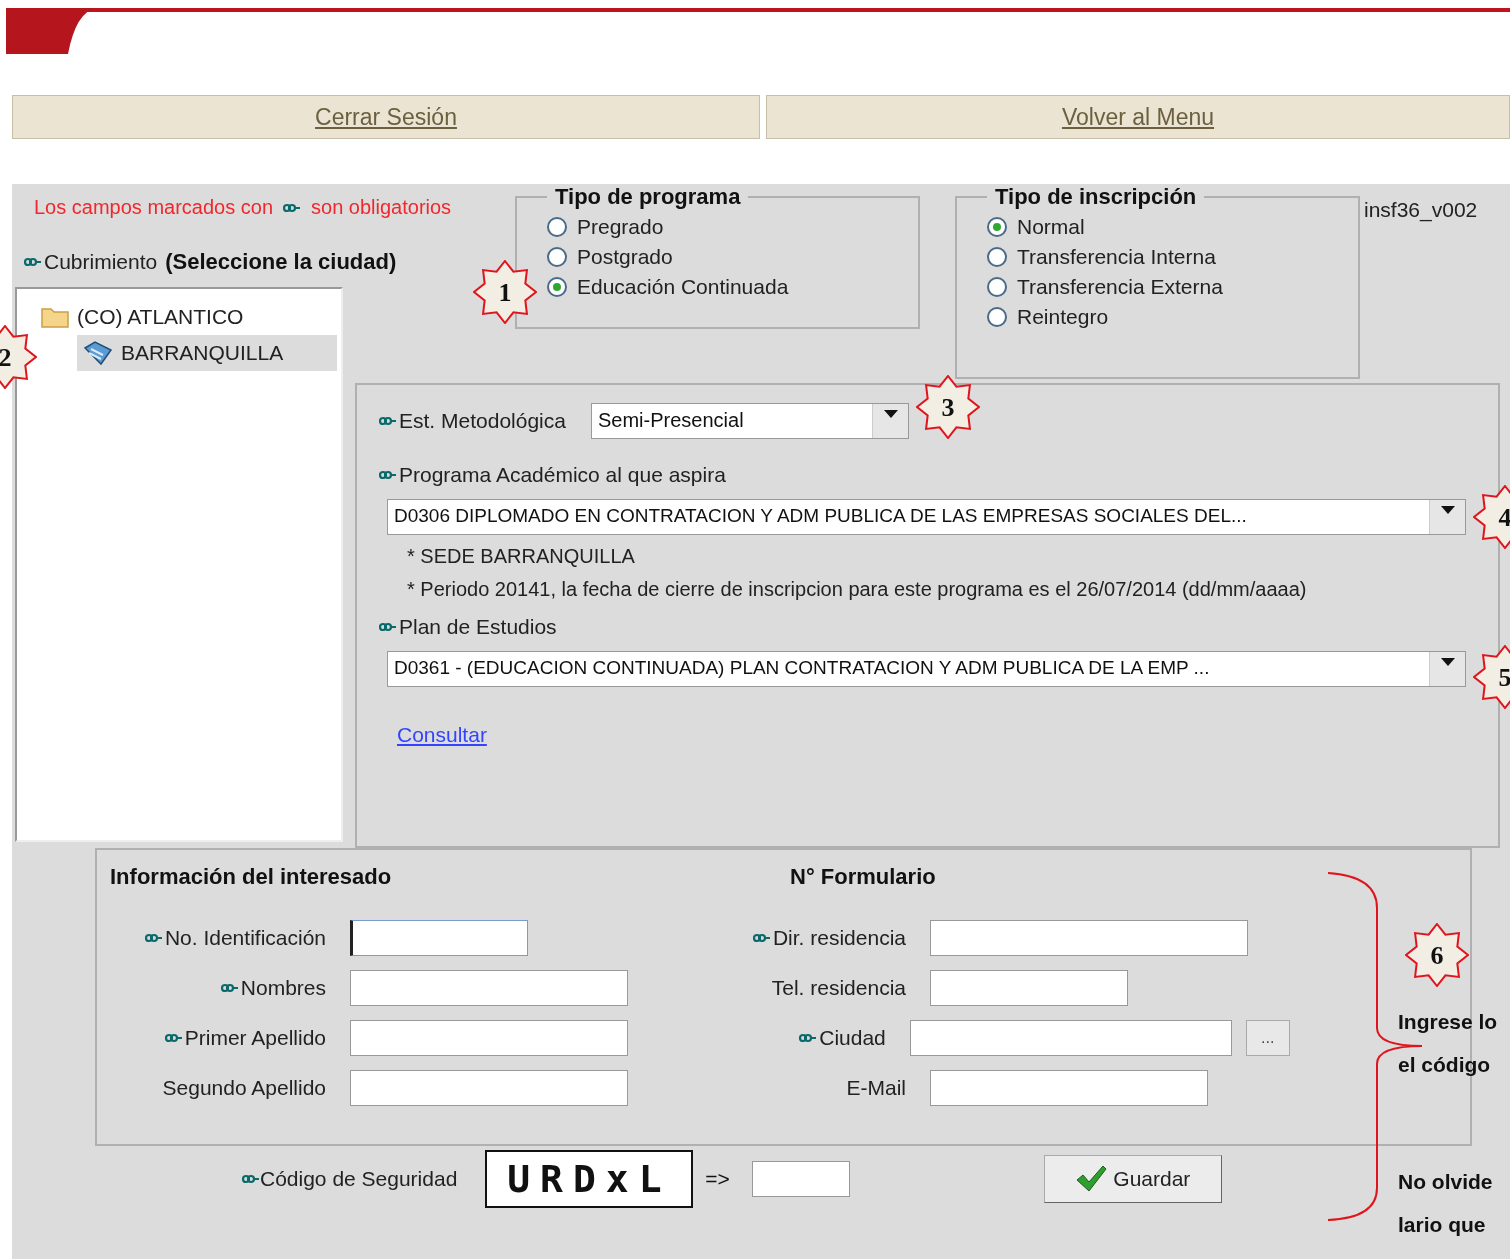  I want to click on option-label: Transferencia Interna, so click(1116, 257).